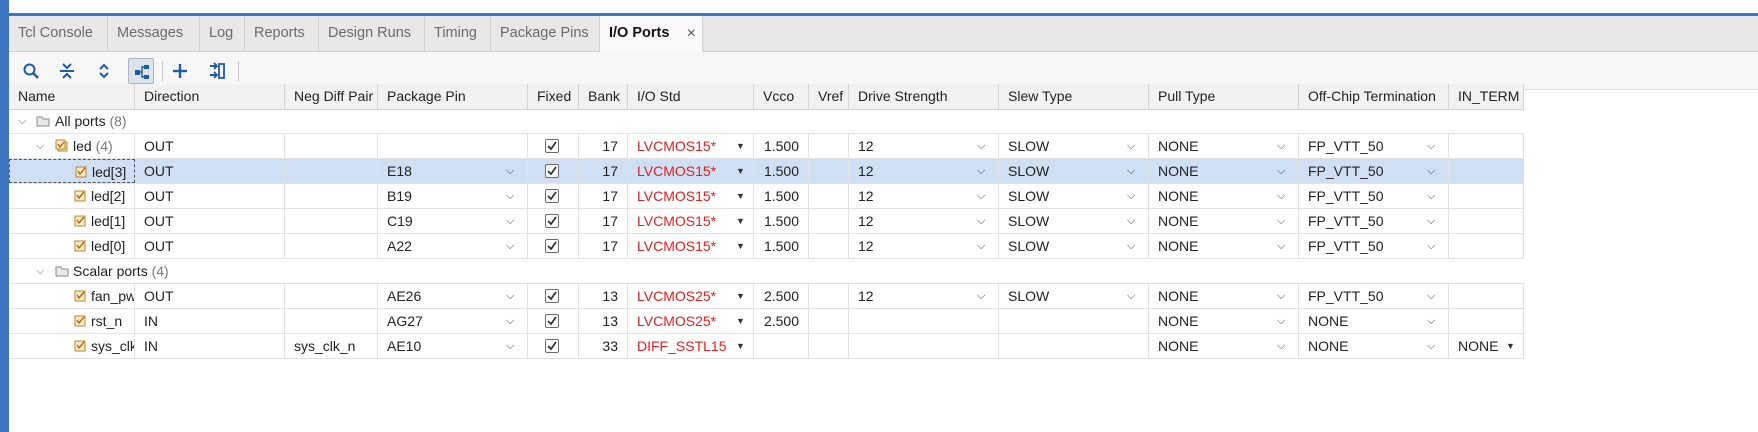 The width and height of the screenshot is (1758, 432). I want to click on package-pin-cell: B19 ⌵, so click(453, 196).